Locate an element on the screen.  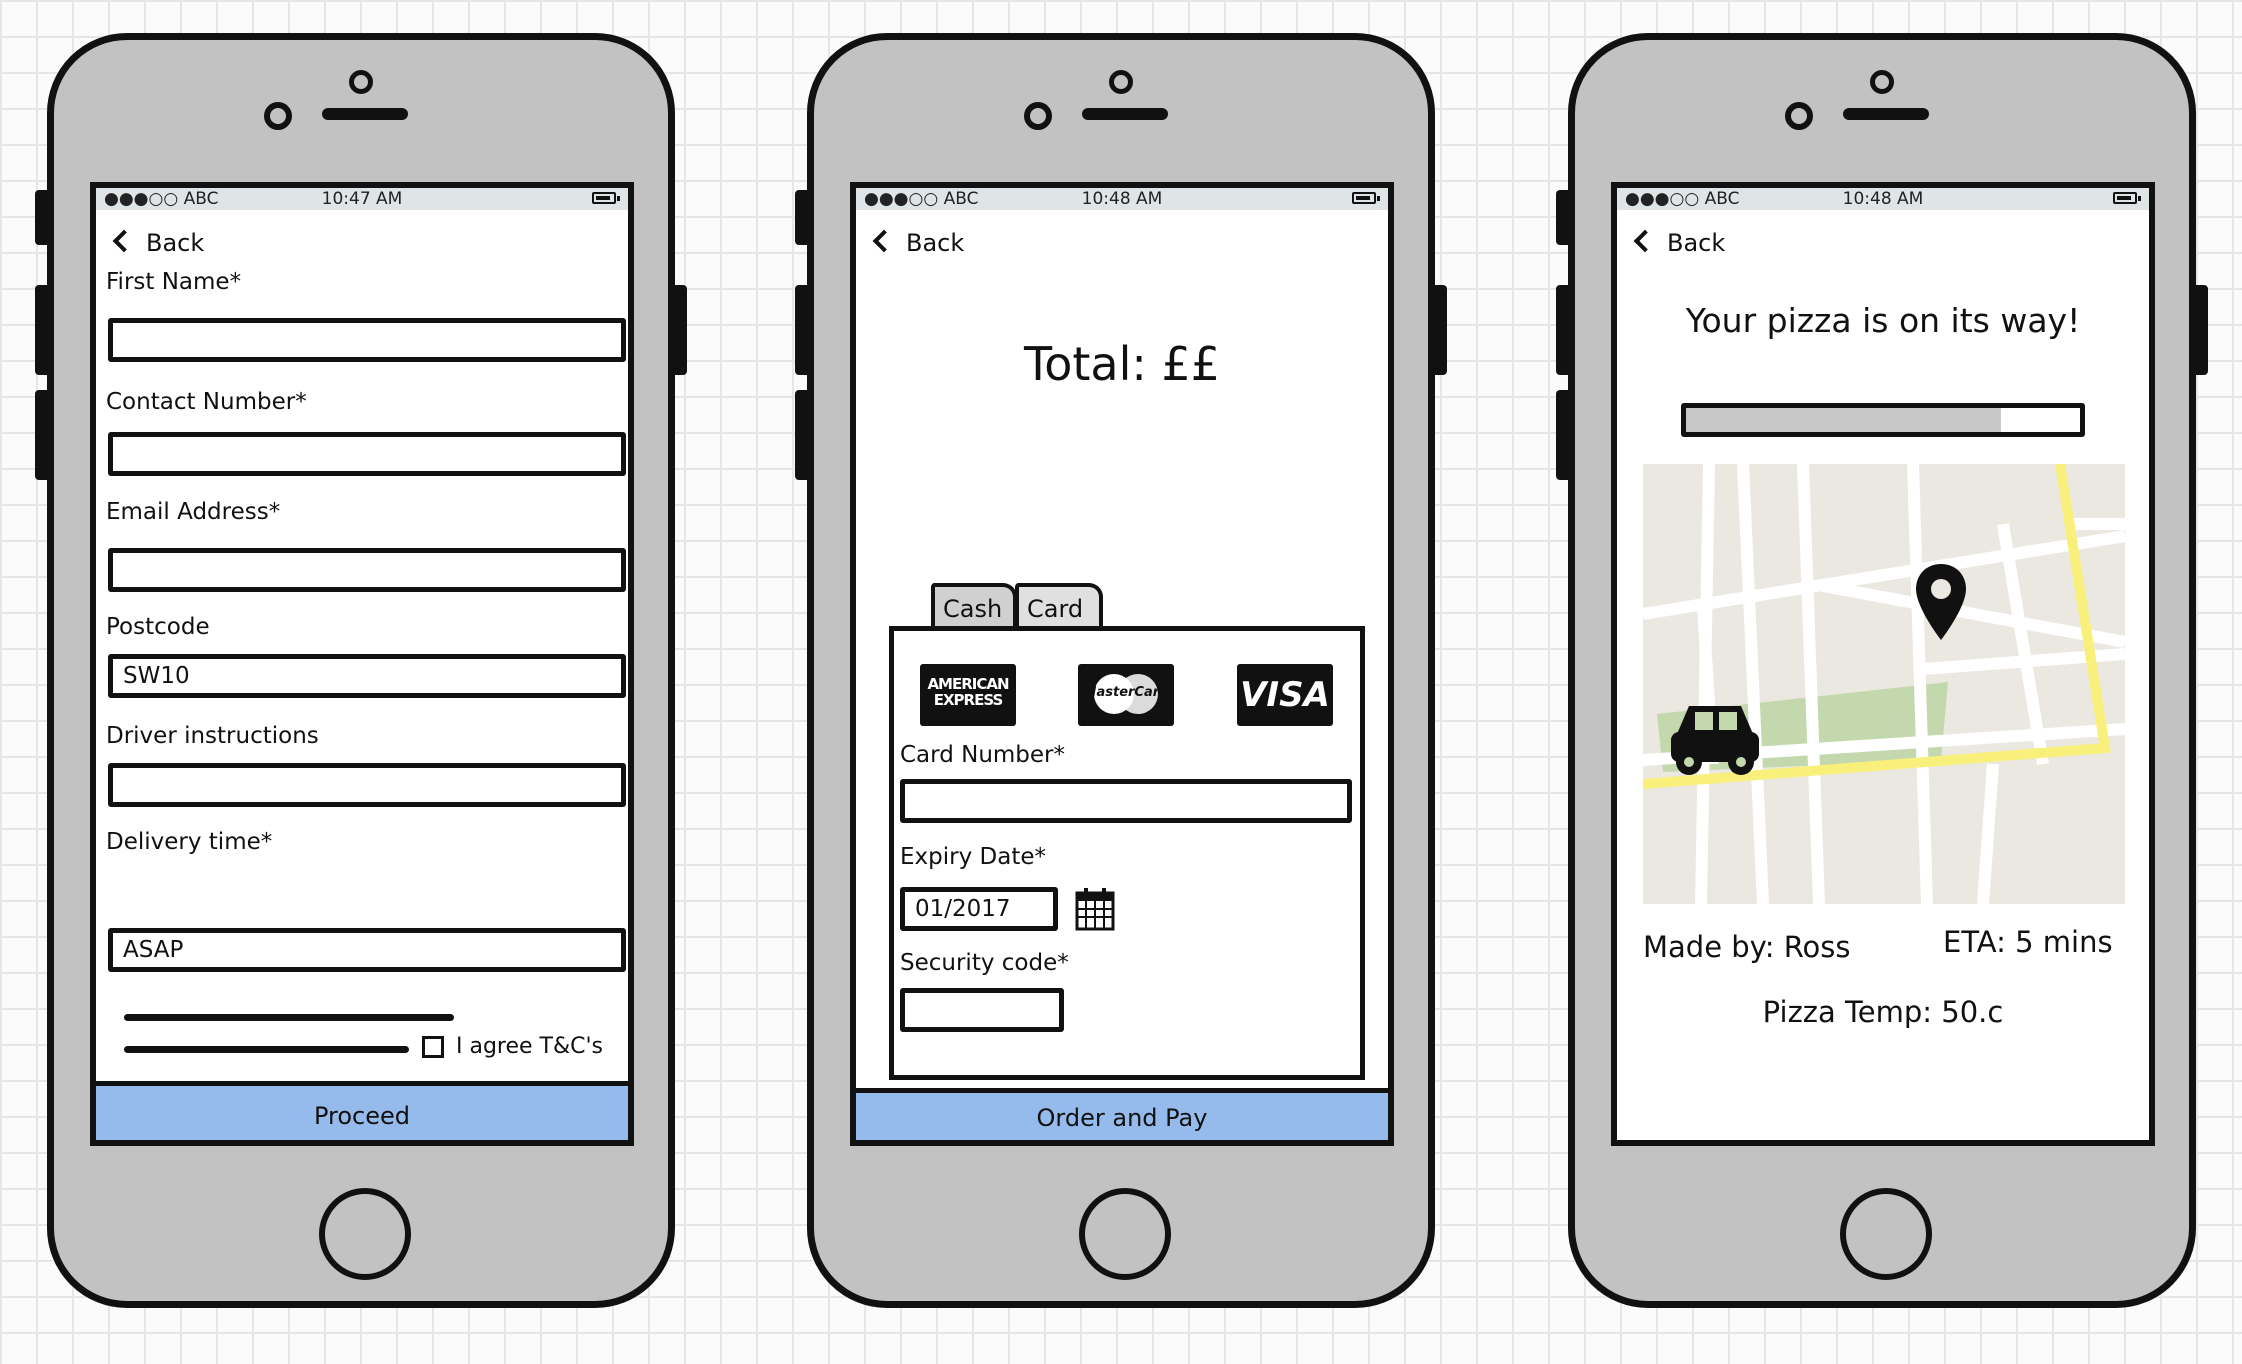
delivery-map is located at coordinates (1884, 684).